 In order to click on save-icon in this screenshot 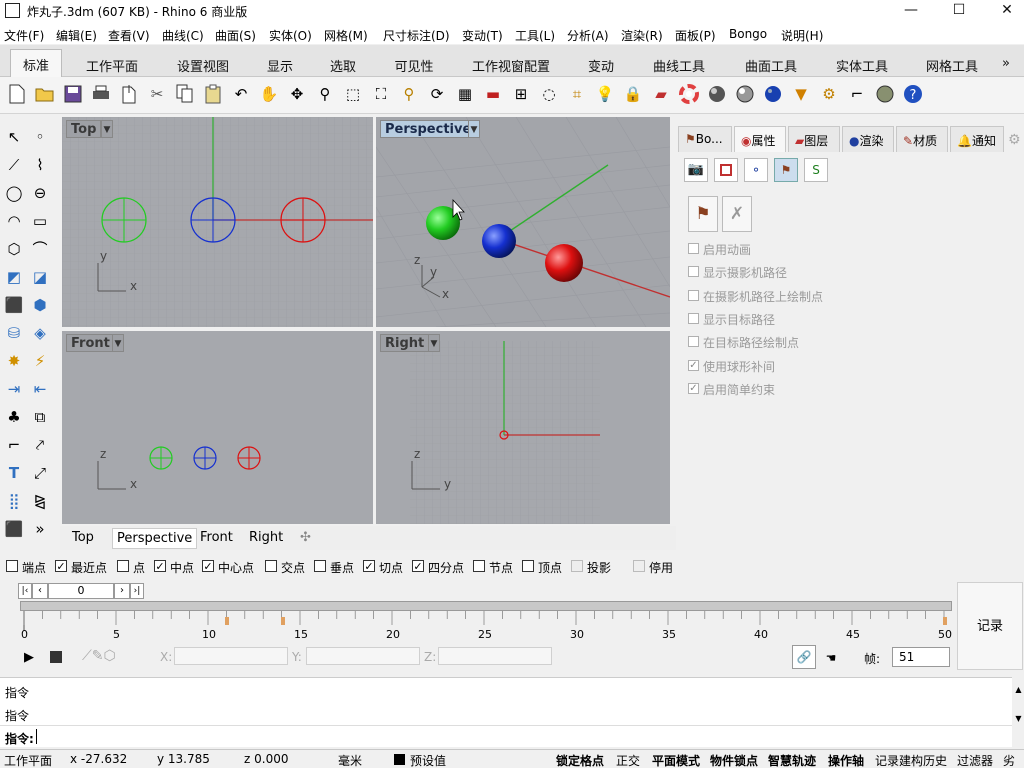, I will do `click(73, 94)`.